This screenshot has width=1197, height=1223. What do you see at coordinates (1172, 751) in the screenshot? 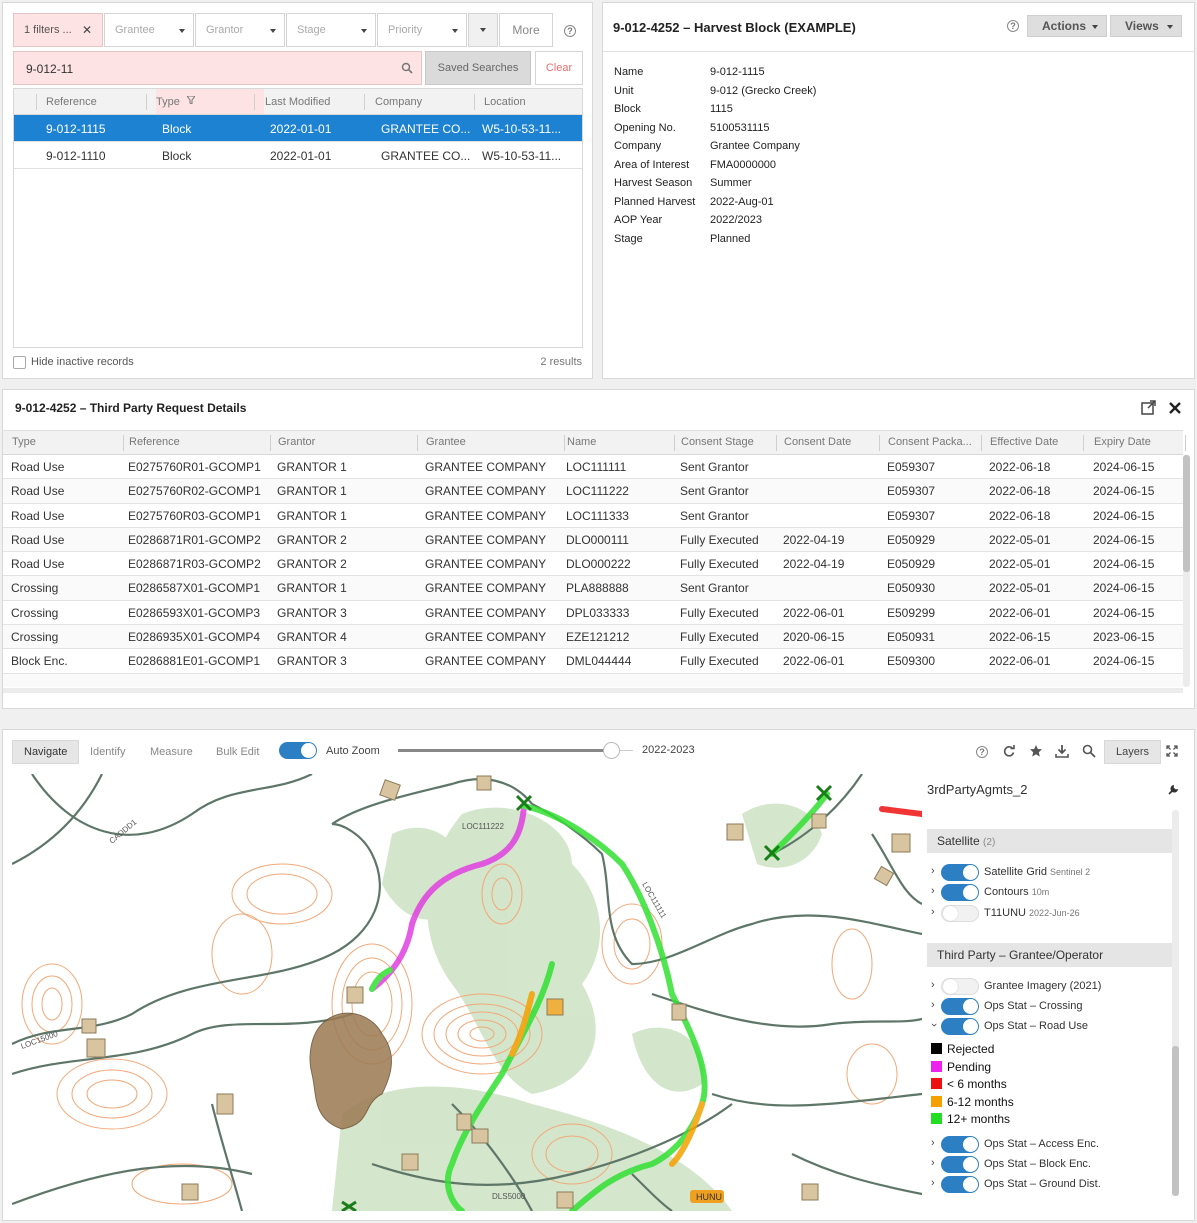
I see `fullscreen-icon` at bounding box center [1172, 751].